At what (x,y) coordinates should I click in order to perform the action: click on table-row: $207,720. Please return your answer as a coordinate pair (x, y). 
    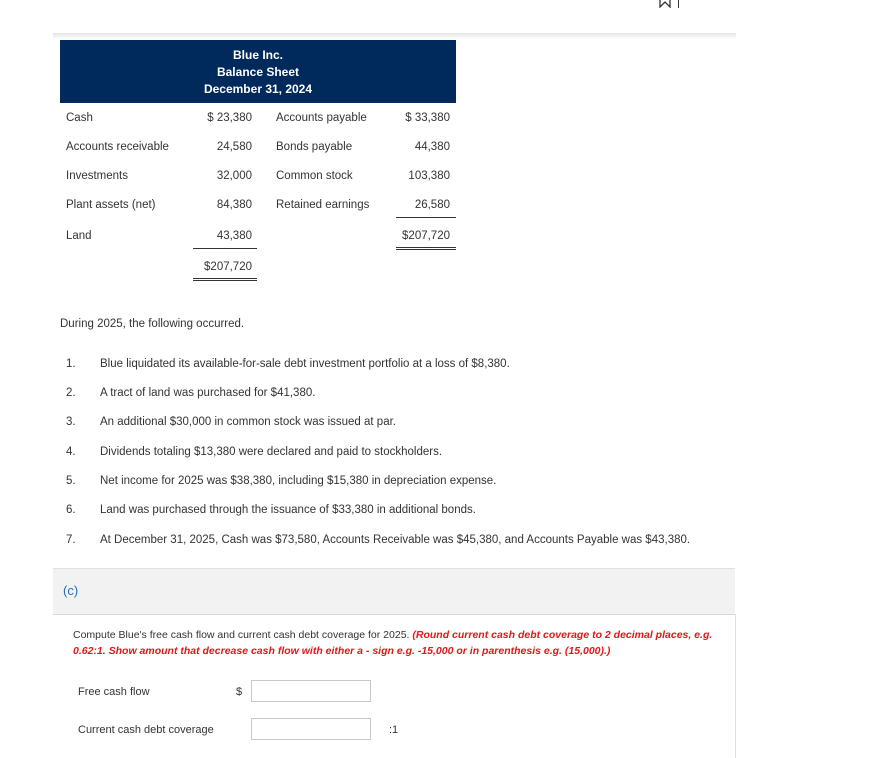
    Looking at the image, I should click on (258, 267).